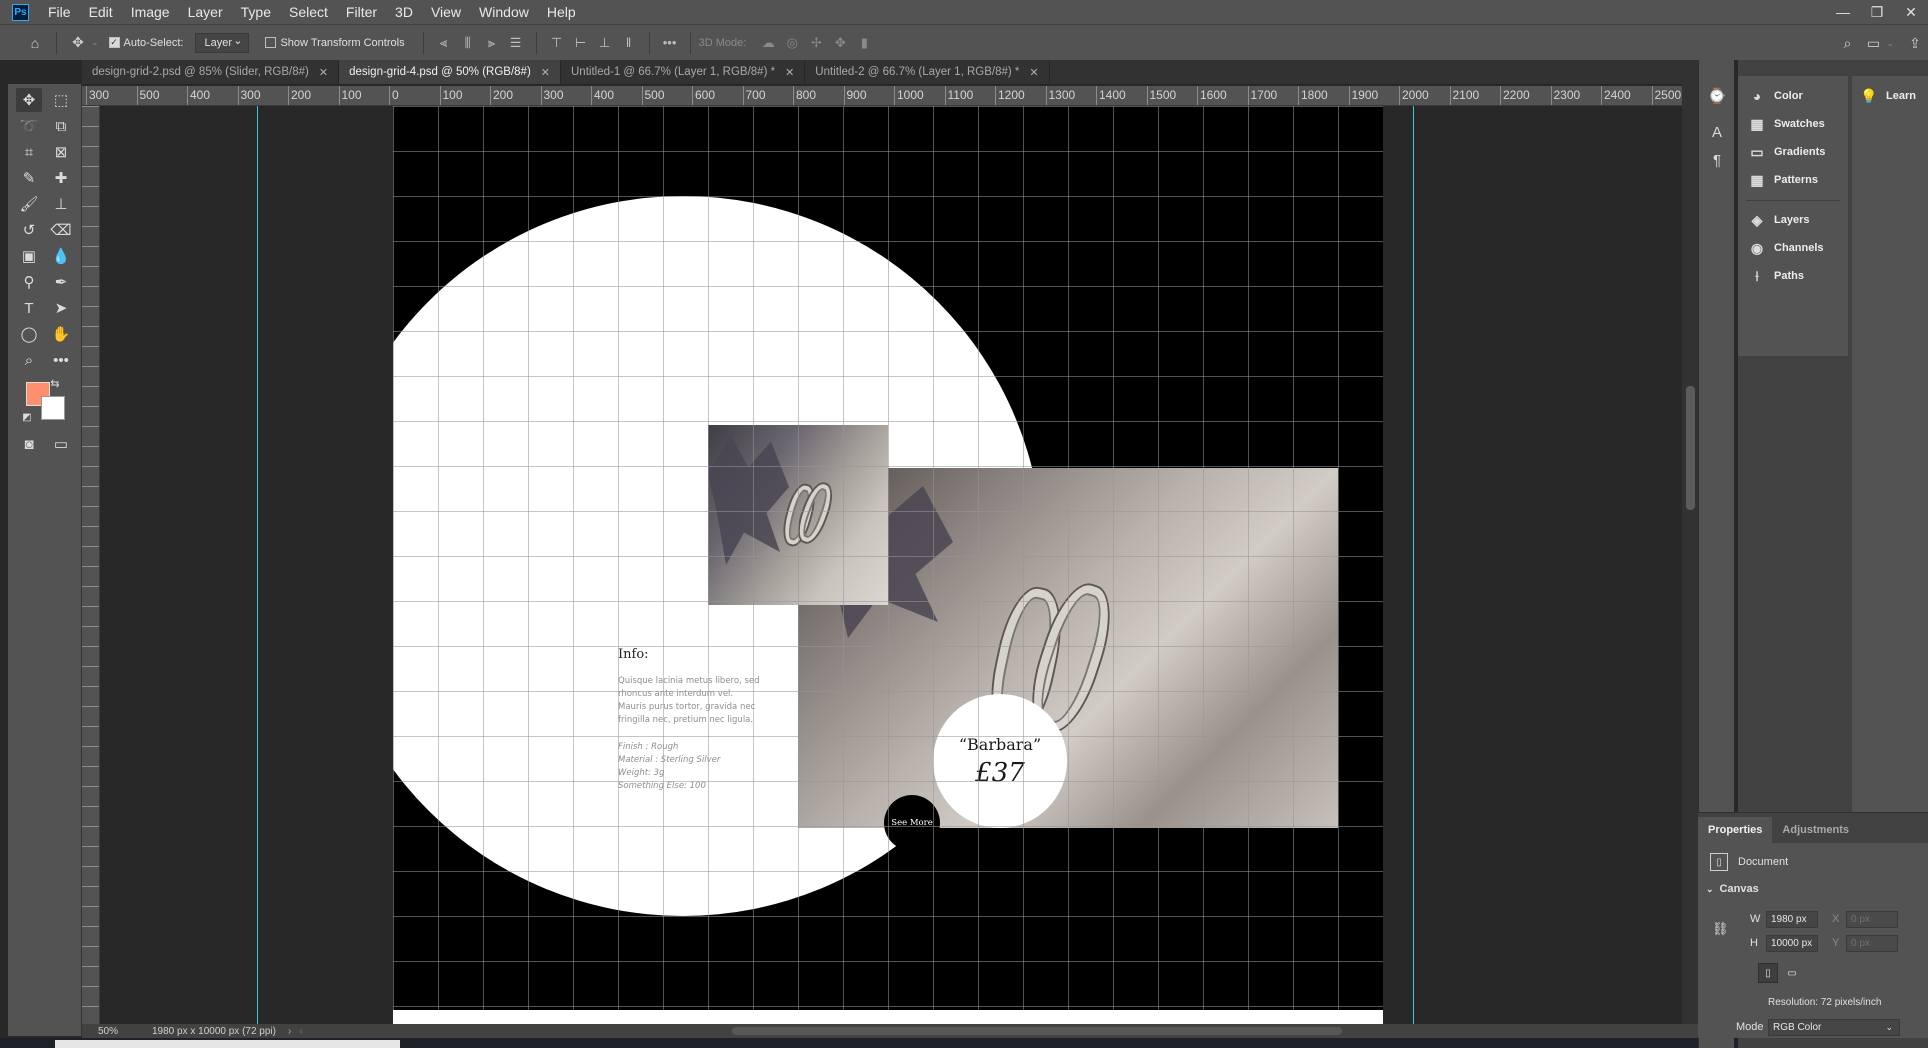 The width and height of the screenshot is (1928, 1048). Describe the element at coordinates (308, 12) in the screenshot. I see `menu-select: Select` at that location.